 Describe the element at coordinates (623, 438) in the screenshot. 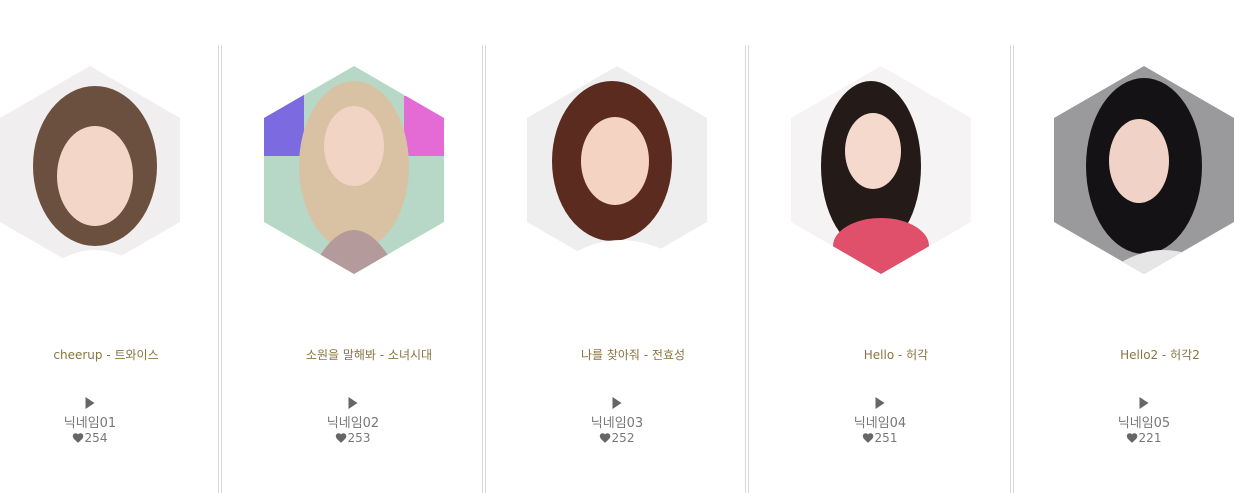

I see `like-count-value: 252` at that location.